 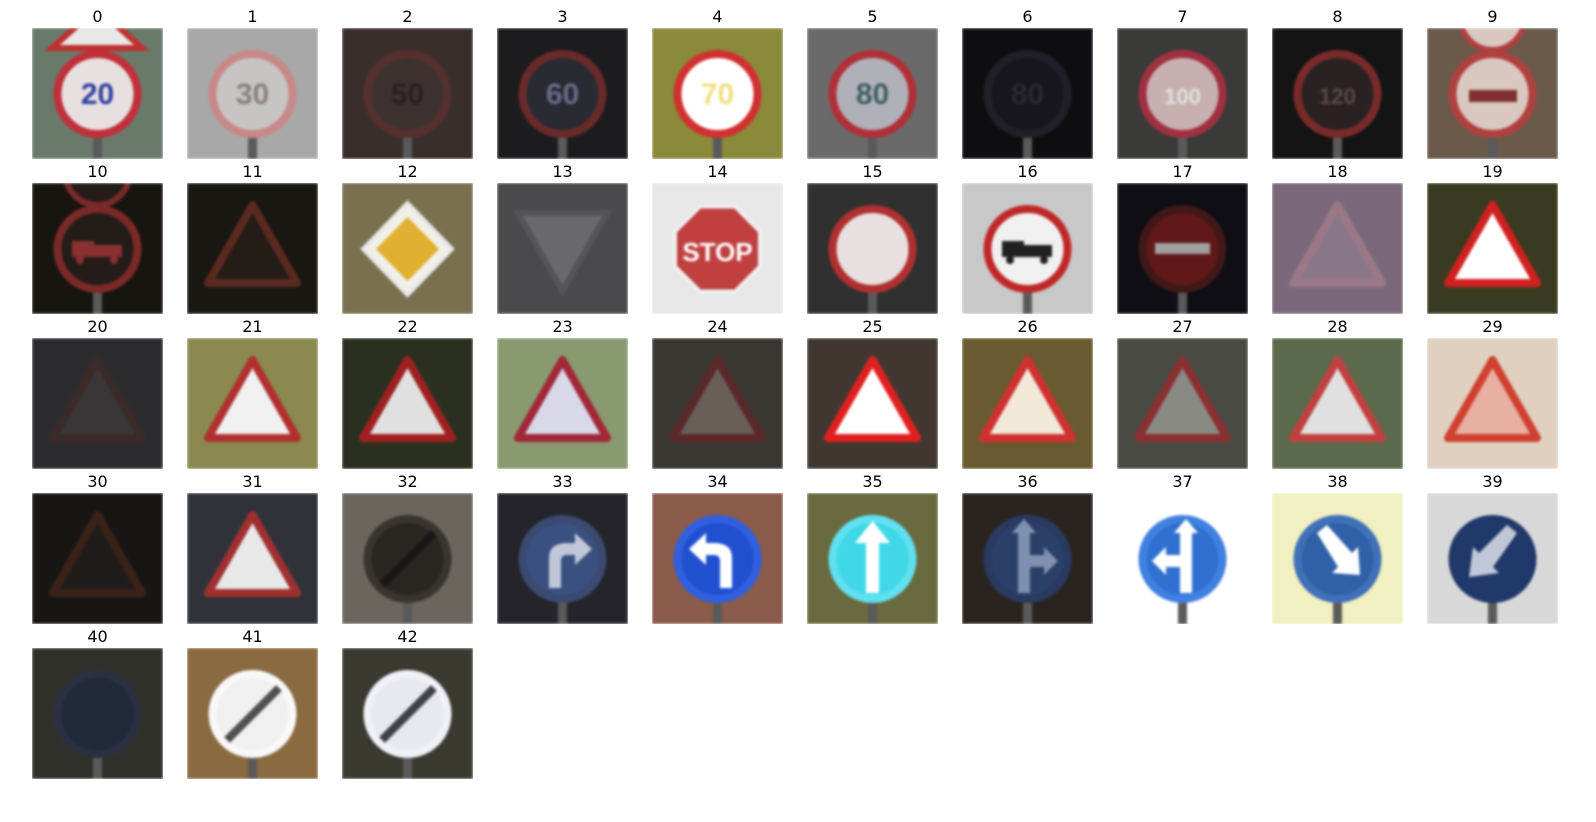 What do you see at coordinates (252, 636) in the screenshot?
I see `class-label: 41` at bounding box center [252, 636].